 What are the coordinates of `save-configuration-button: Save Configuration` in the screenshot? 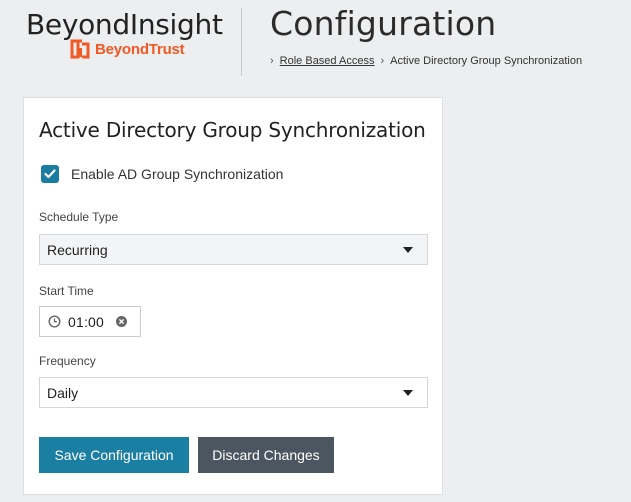 It's located at (114, 455).